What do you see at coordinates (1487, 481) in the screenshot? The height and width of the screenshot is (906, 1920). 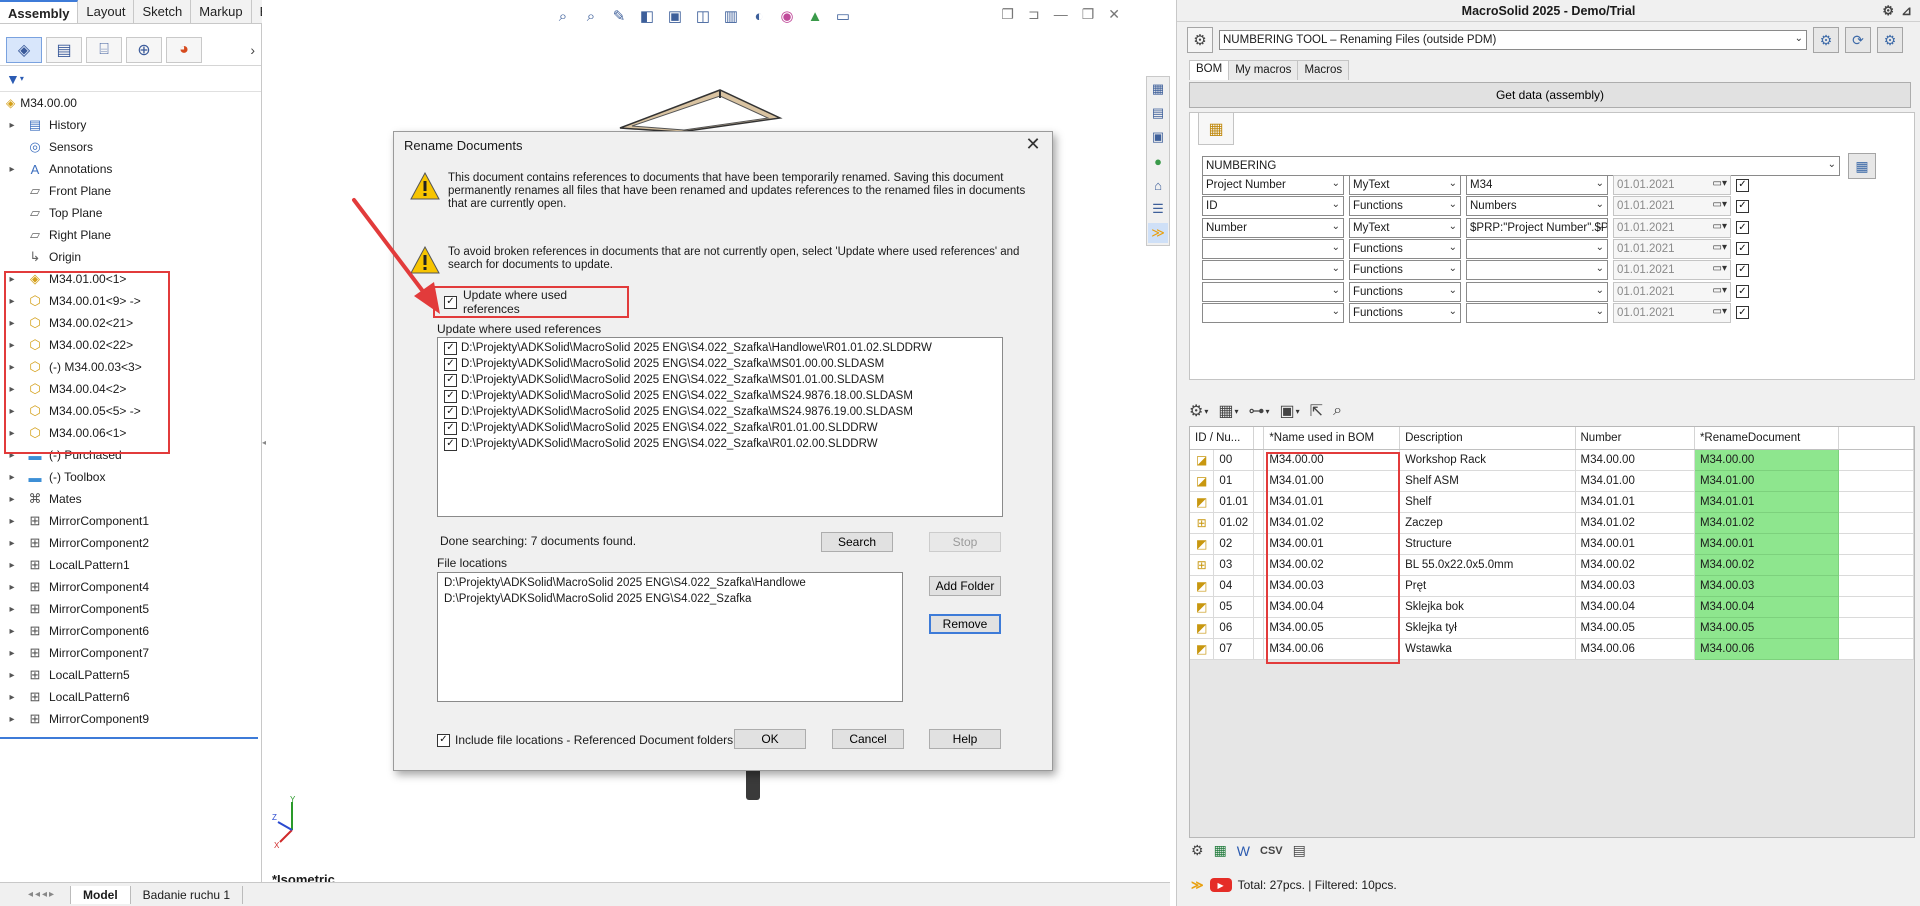 I see `row-description: Shelf ASM` at bounding box center [1487, 481].